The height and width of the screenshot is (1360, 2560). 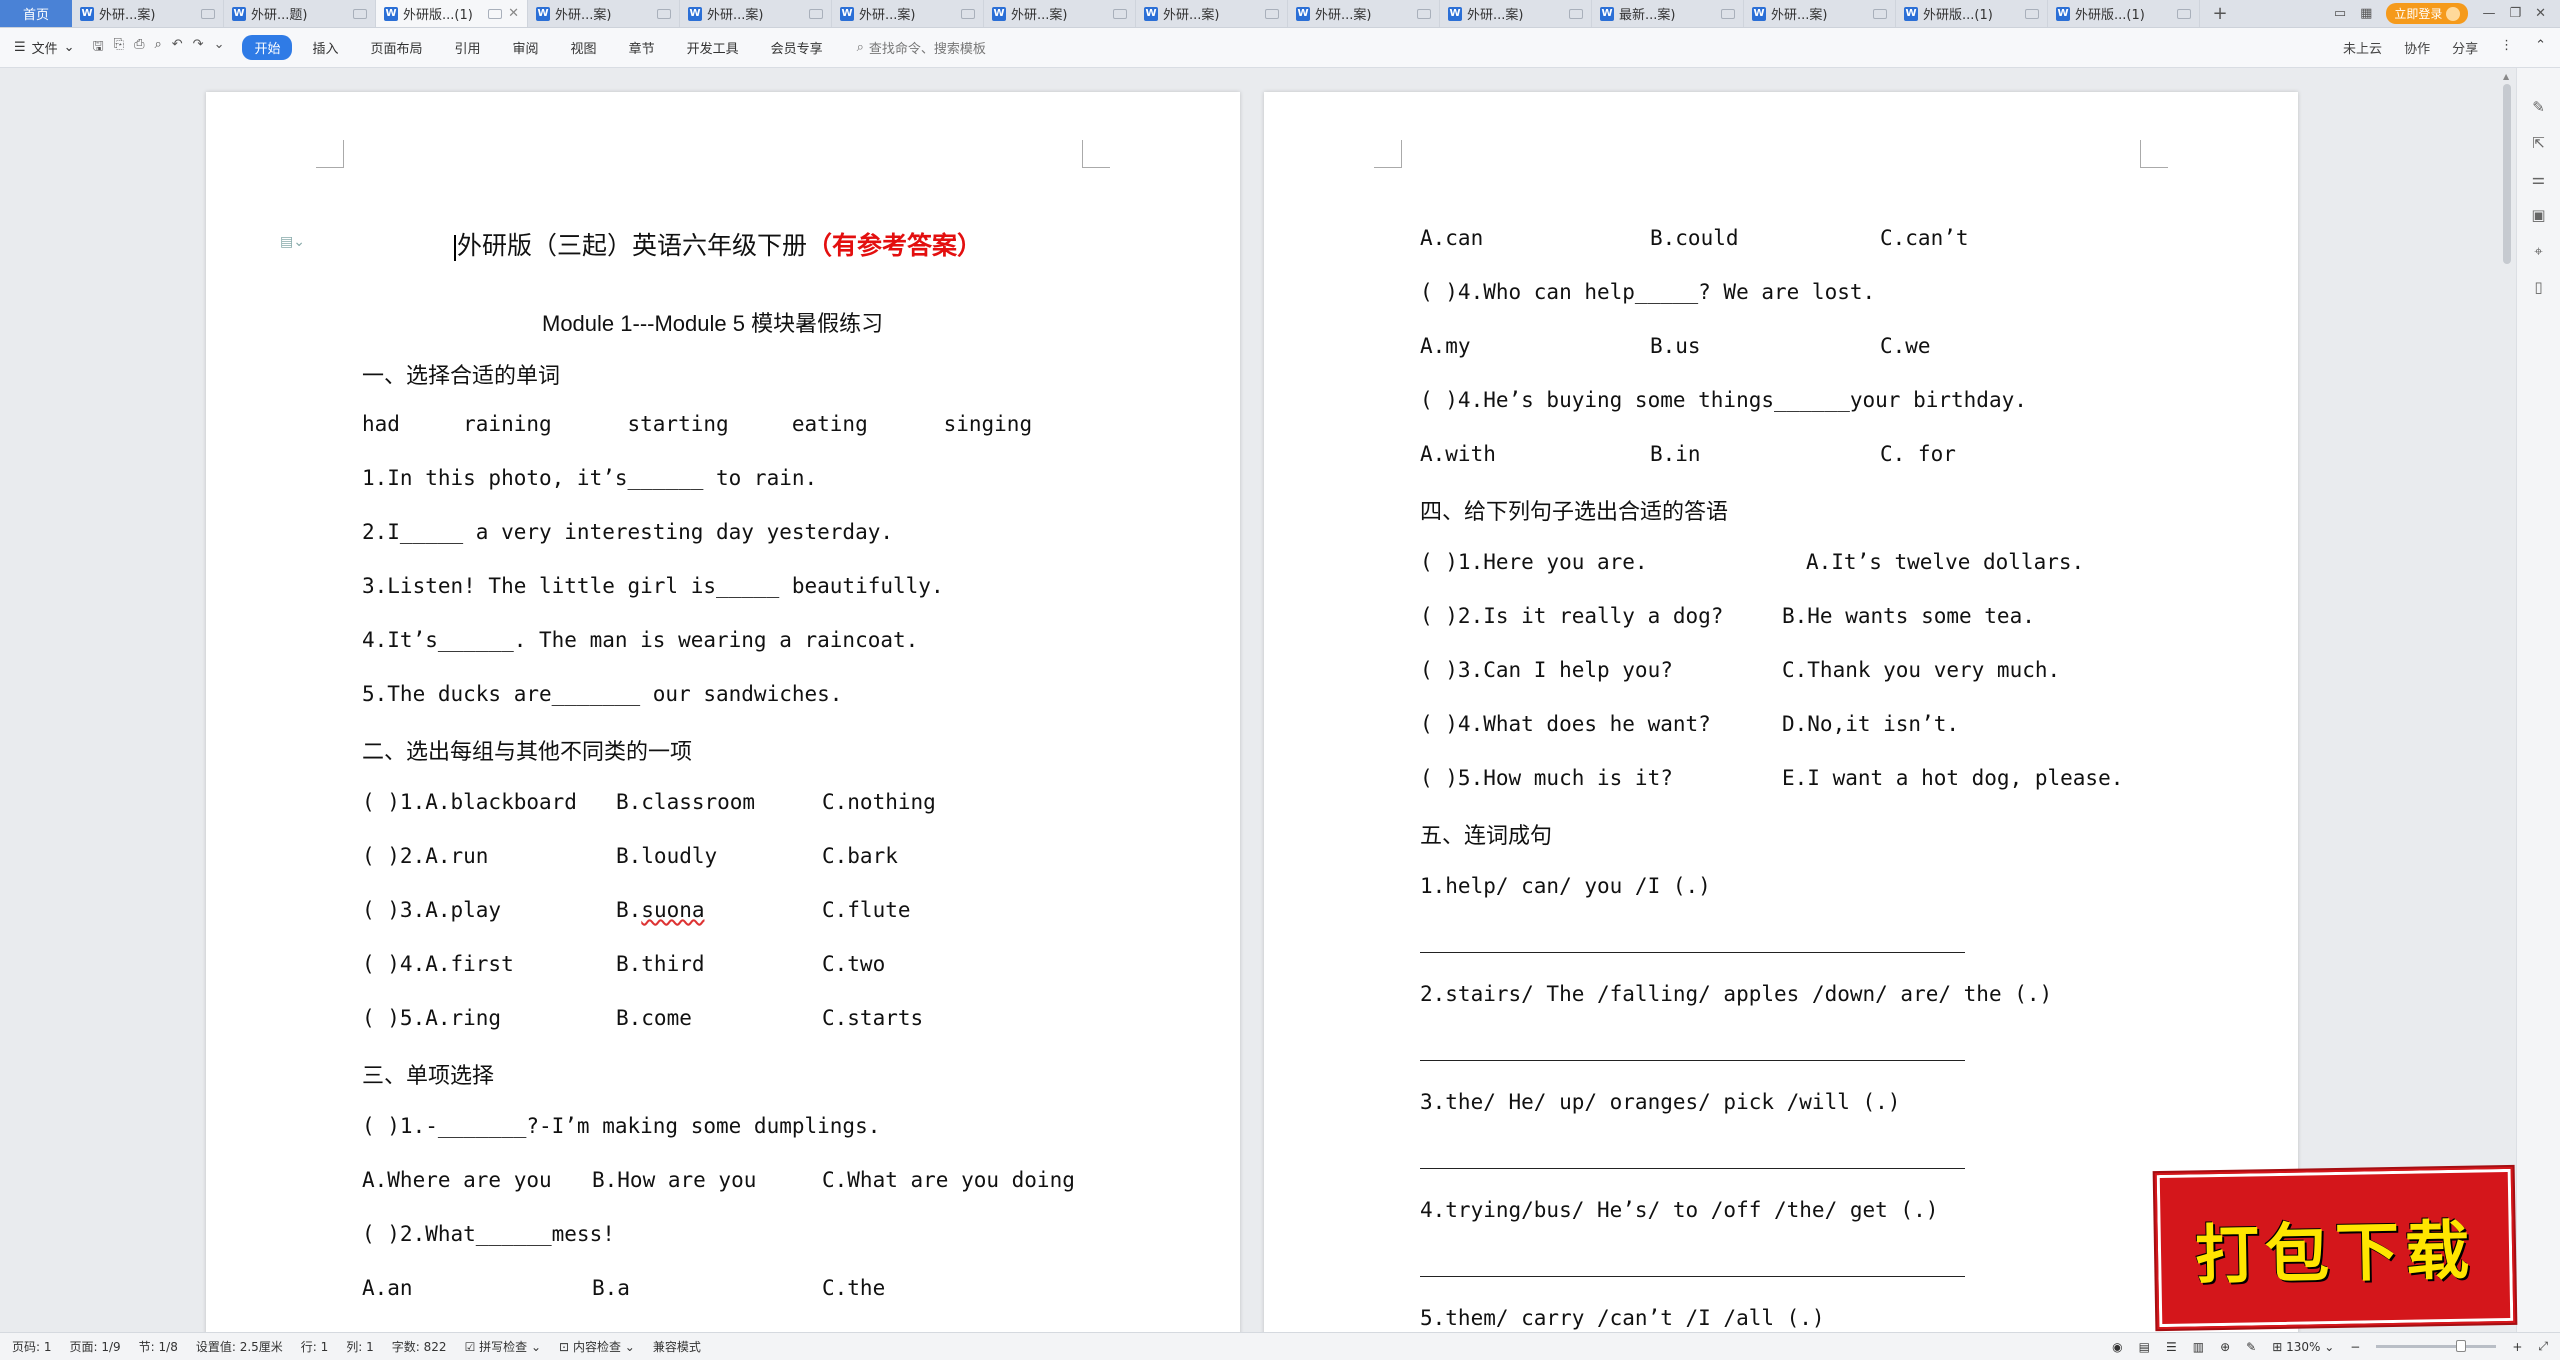 I want to click on image-icon: ▣, so click(x=2538, y=215).